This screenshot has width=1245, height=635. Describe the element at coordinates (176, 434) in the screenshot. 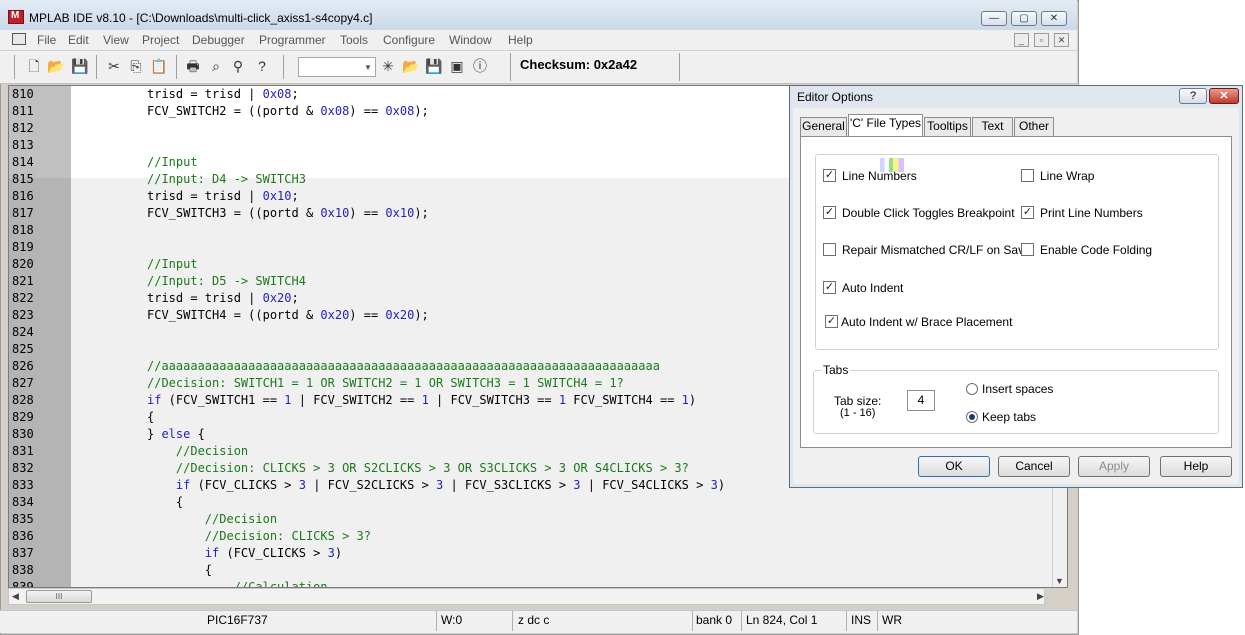

I see `code-line: } else {` at that location.